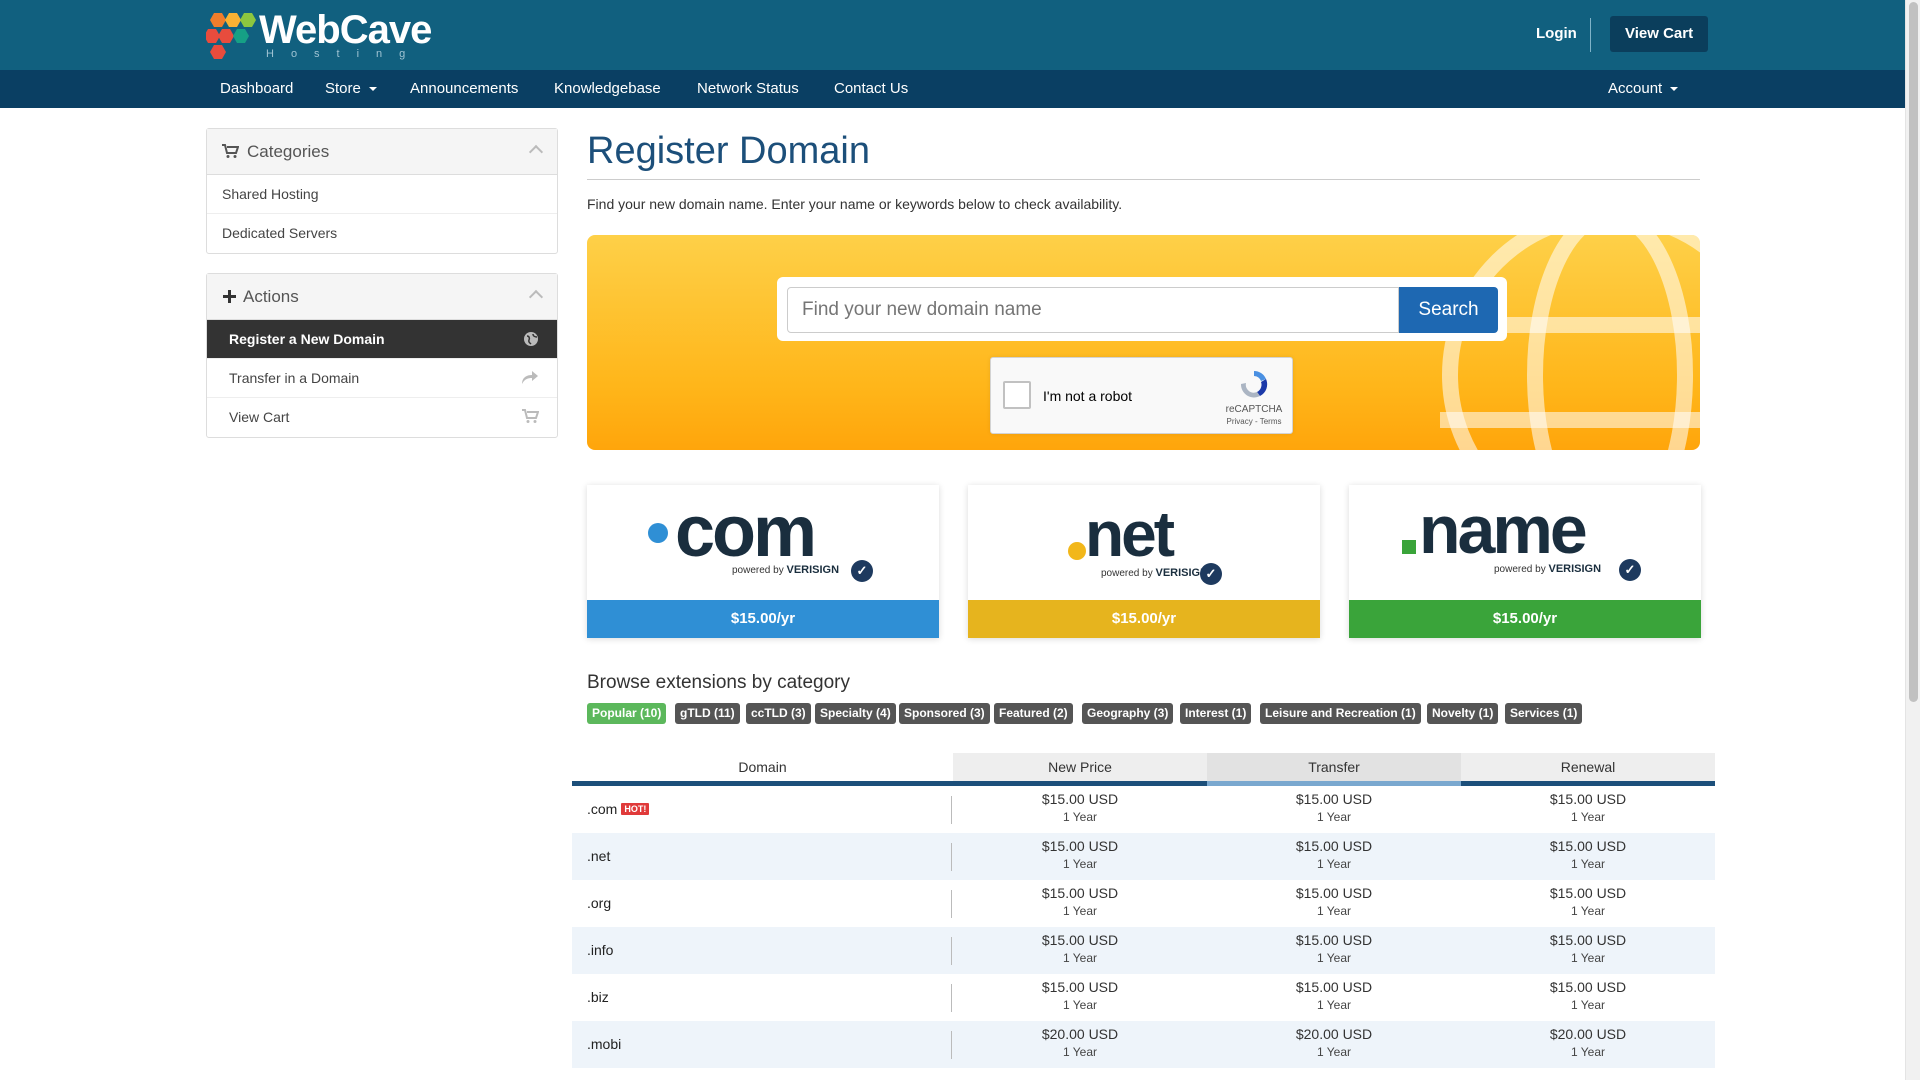  Describe the element at coordinates (862, 571) in the screenshot. I see `verisign-check-icon: ✓` at that location.